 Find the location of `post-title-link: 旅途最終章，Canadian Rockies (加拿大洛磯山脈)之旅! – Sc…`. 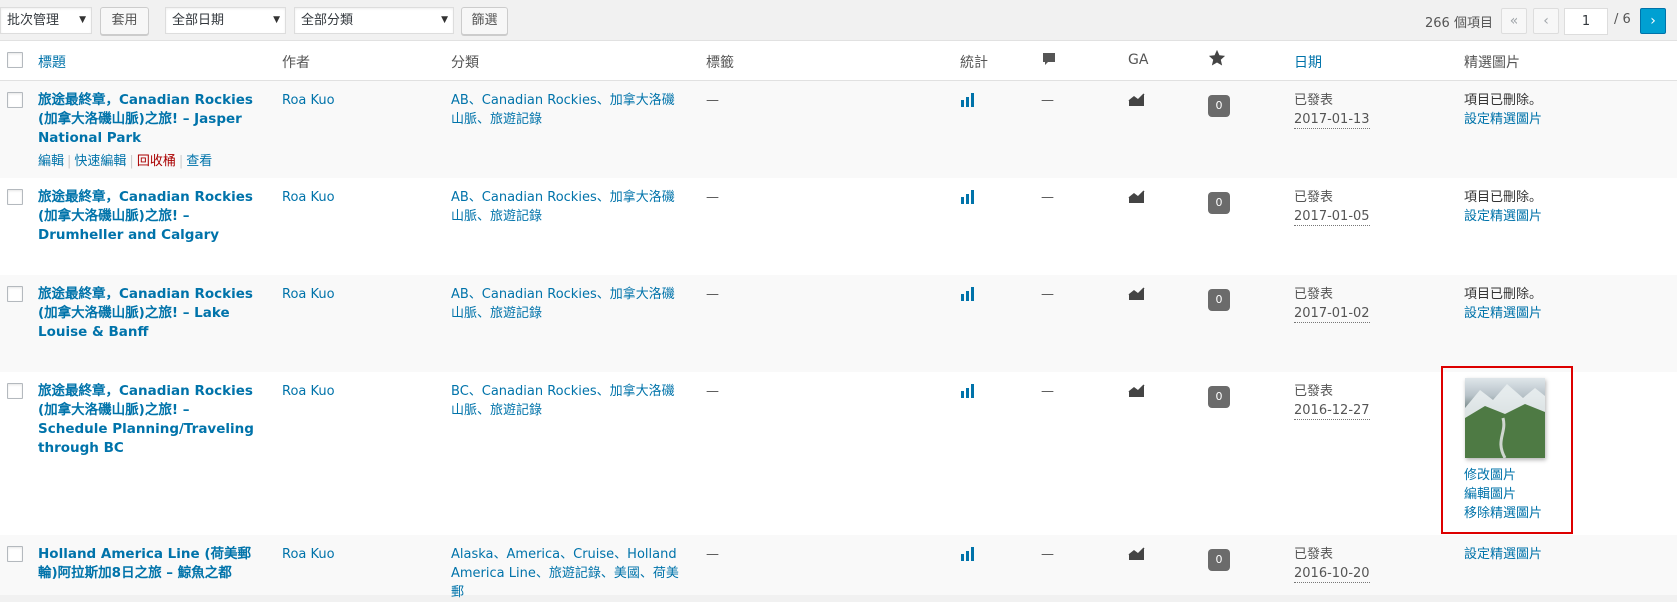

post-title-link: 旅途最終章，Canadian Rockies (加拿大洛磯山脈)之旅! – Sc… is located at coordinates (150, 420).